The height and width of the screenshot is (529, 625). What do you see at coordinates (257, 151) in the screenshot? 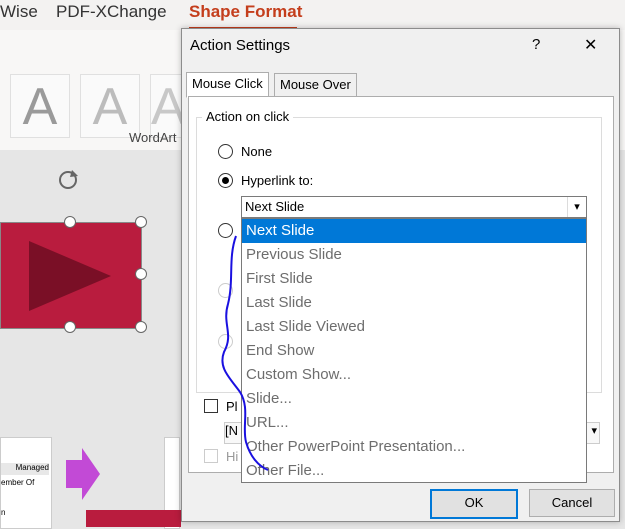
I see `radio-none-label: None` at bounding box center [257, 151].